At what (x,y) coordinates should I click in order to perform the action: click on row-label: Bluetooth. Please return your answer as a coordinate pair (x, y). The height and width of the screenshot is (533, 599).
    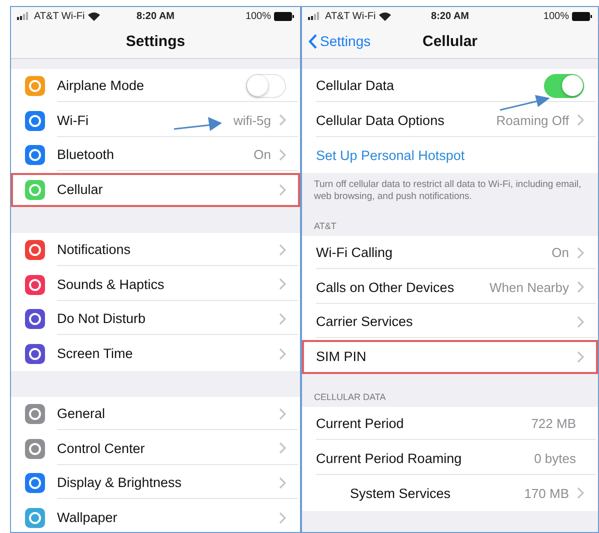
    Looking at the image, I should click on (85, 154).